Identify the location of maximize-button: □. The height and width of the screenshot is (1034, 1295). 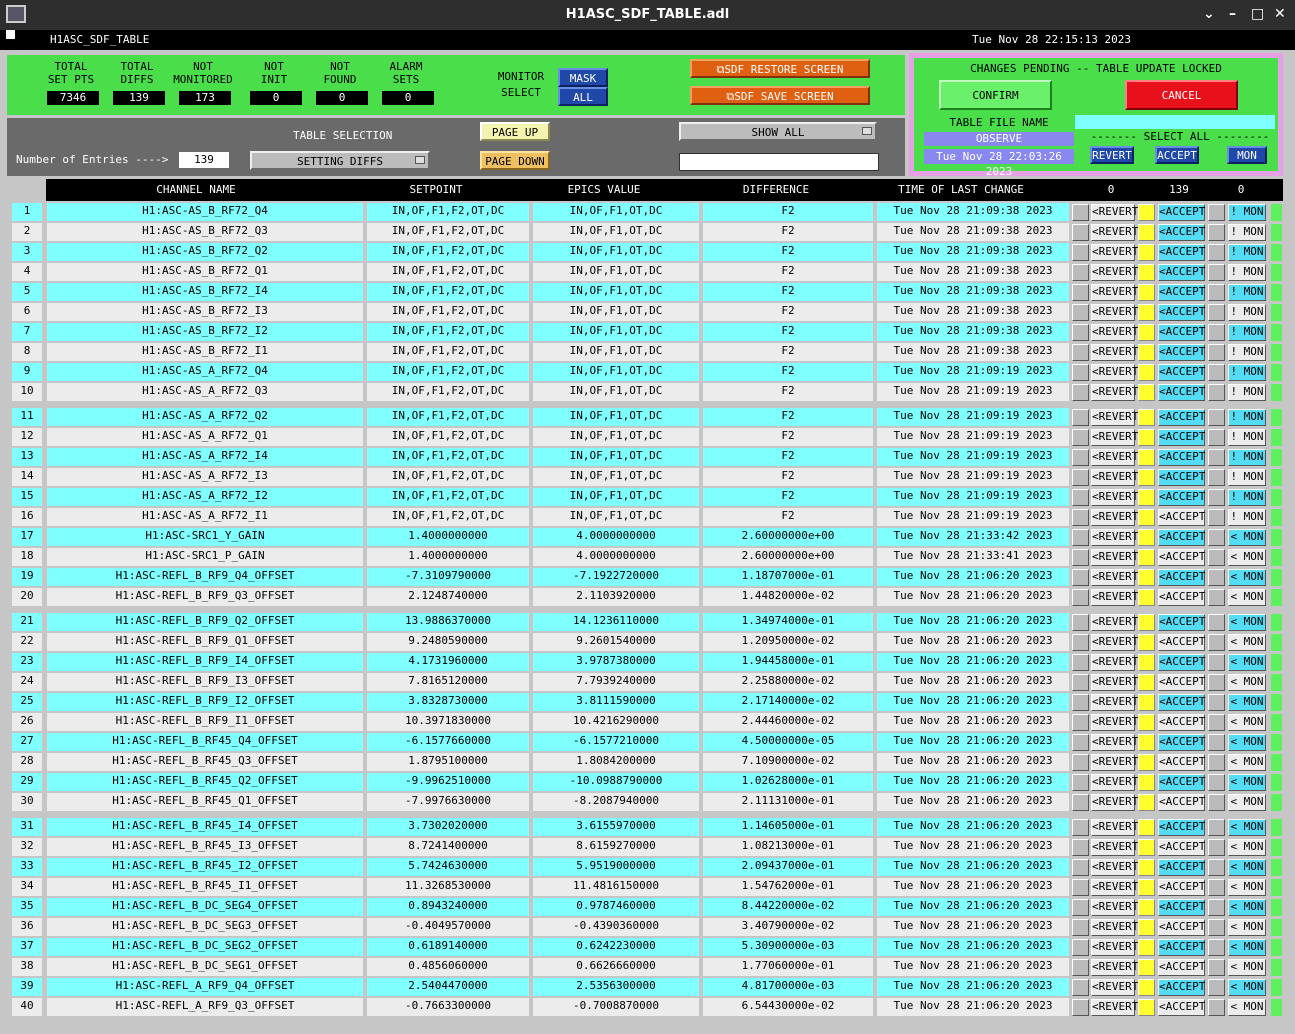
(1257, 14).